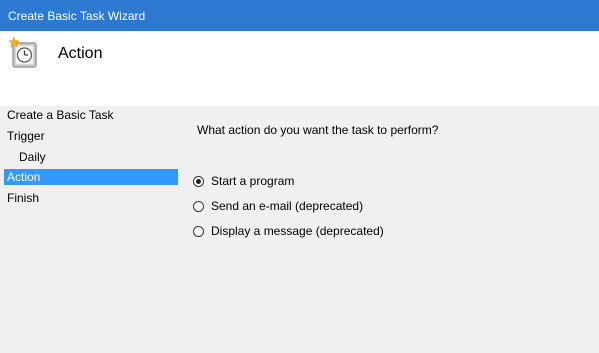 Image resolution: width=599 pixels, height=353 pixels. Describe the element at coordinates (299, 15) in the screenshot. I see `title-bar: Create Basic Task Wizard` at that location.